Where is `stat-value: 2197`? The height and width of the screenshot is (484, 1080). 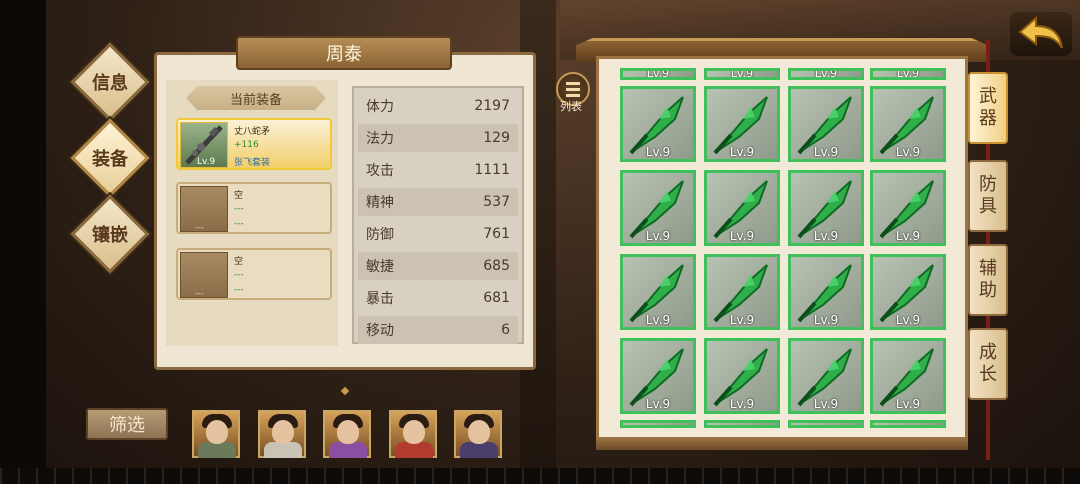 stat-value: 2197 is located at coordinates (492, 106).